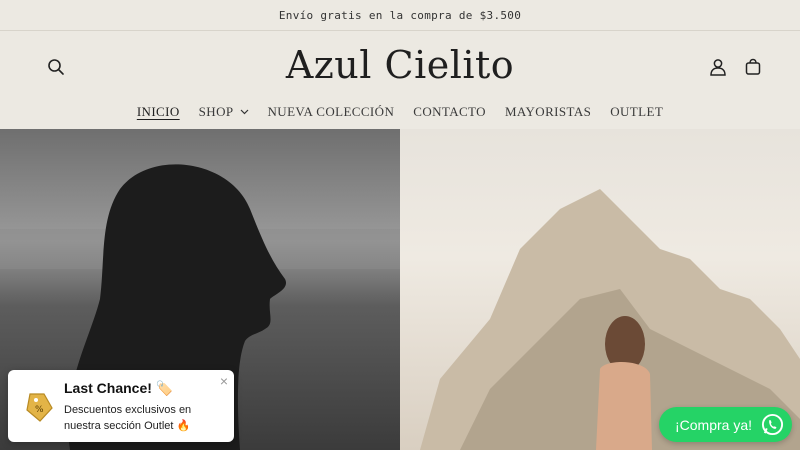 Image resolution: width=800 pixels, height=450 pixels. I want to click on nav-item-shop: SHOP, so click(224, 112).